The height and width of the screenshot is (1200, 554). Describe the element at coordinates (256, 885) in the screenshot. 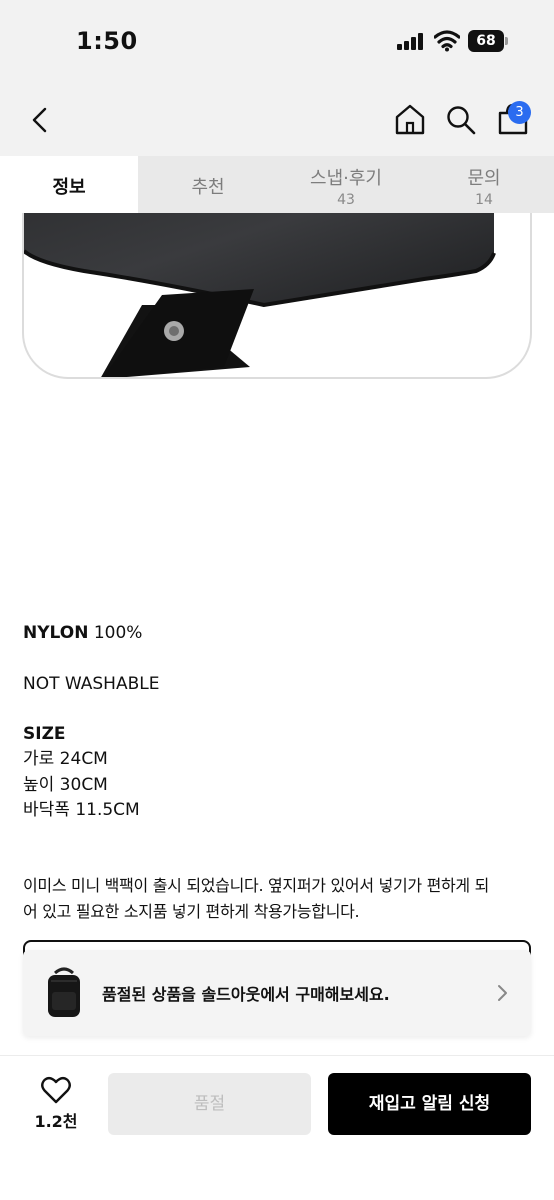

I see `description-line-1: 이미스 미니 백팩이 출시 되었습니다. 옆지퍼가 있어서 넣기가 편하게 되` at that location.